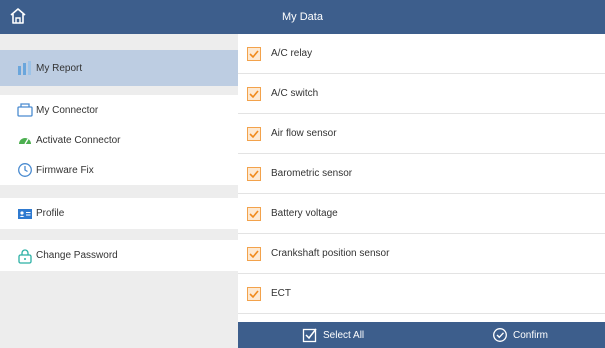 The width and height of the screenshot is (605, 348). I want to click on sidebar-item-label: Activate Connector, so click(78, 140).